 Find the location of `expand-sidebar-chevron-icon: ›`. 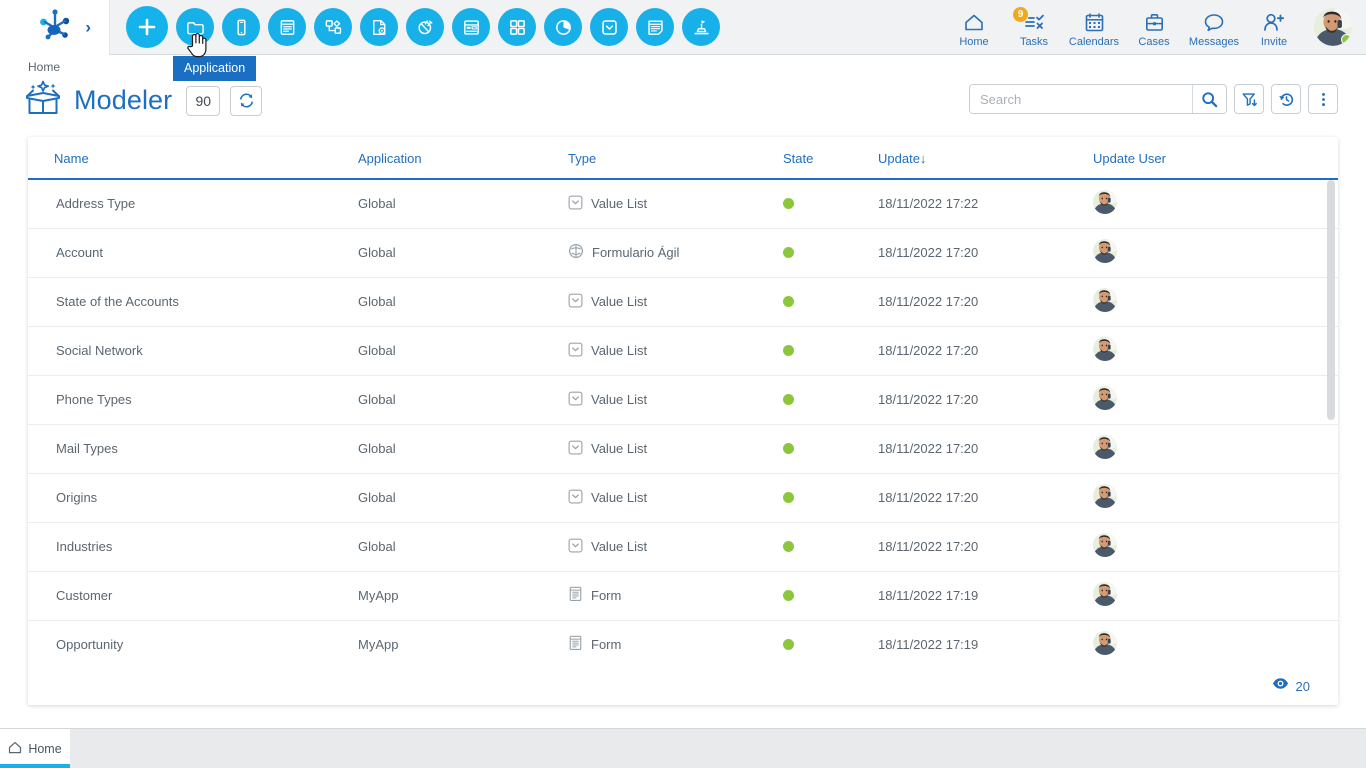

expand-sidebar-chevron-icon: › is located at coordinates (88, 27).